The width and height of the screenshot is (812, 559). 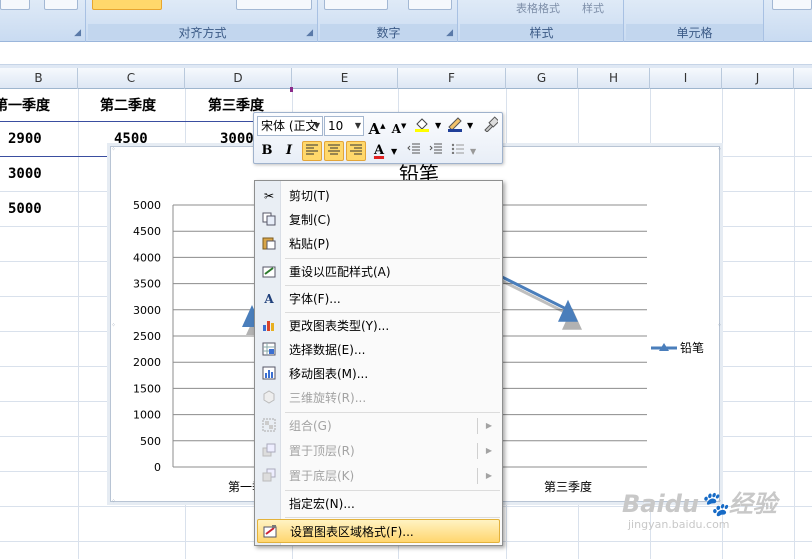 I want to click on y-tick-label: 500, so click(x=150, y=441).